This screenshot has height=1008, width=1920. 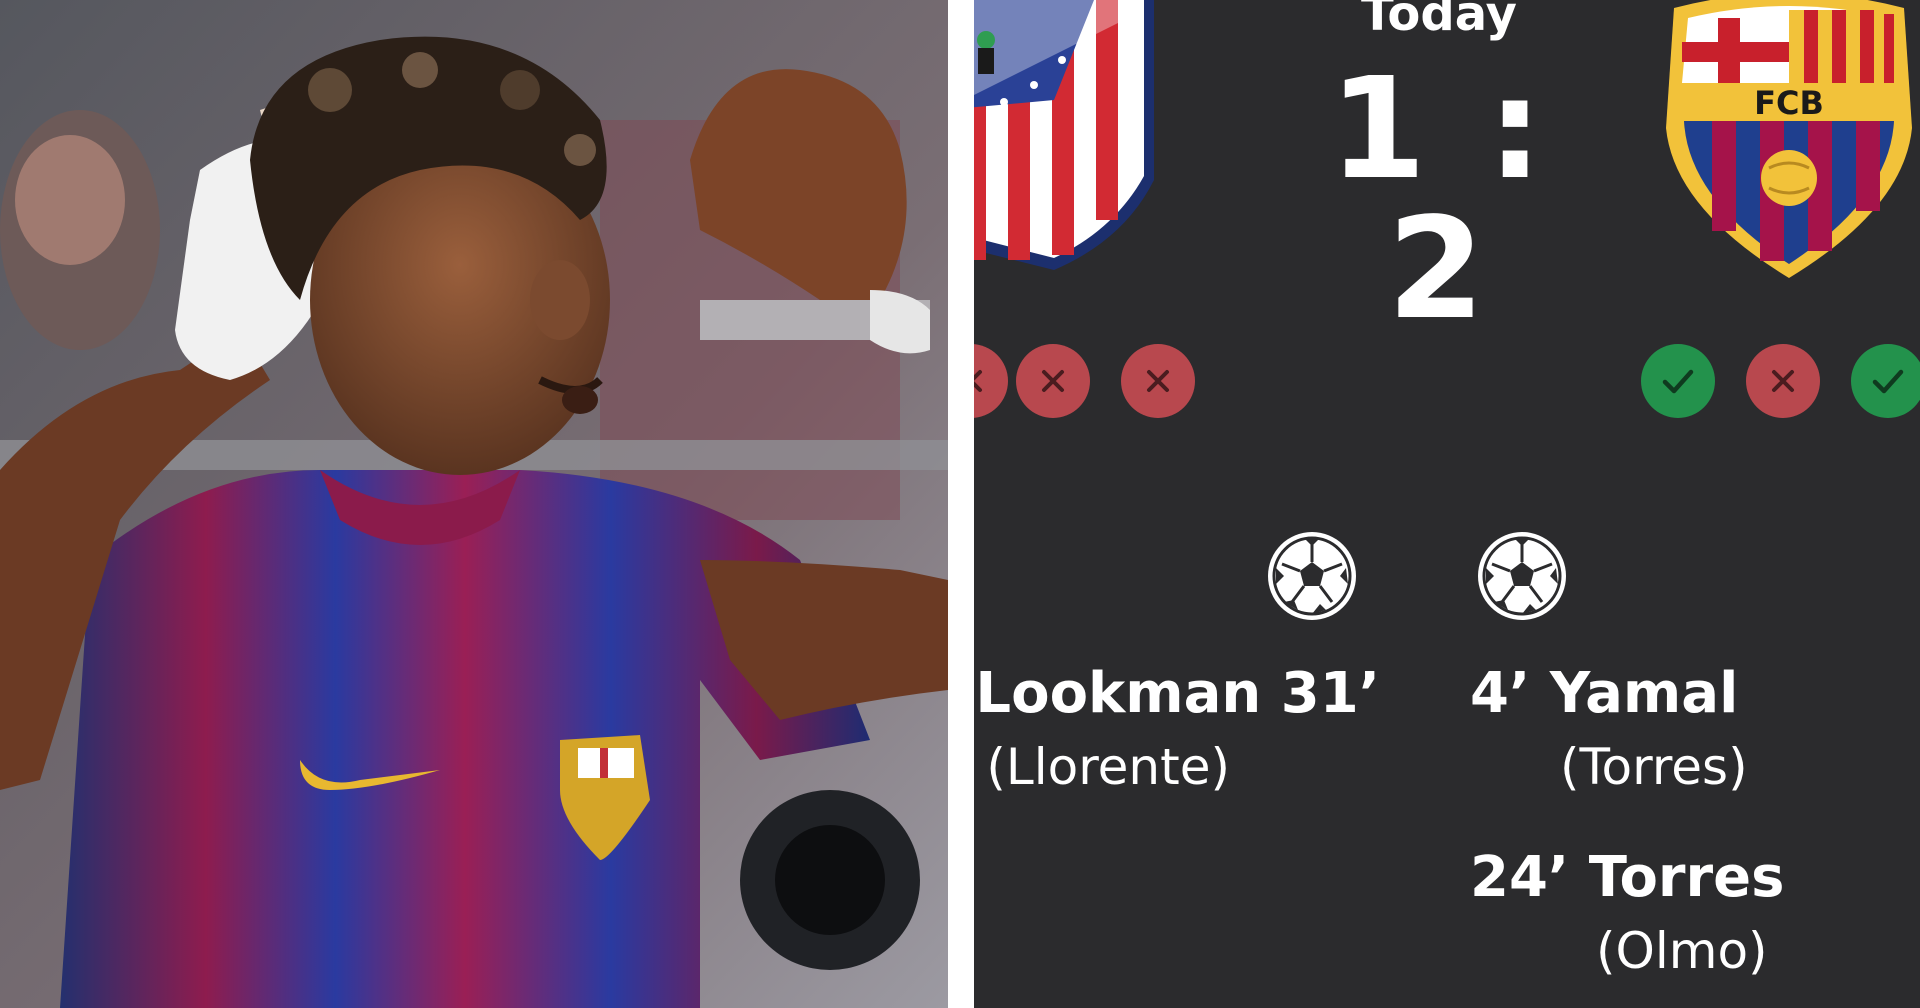 I want to click on away-goal-assist: (Olmo), so click(x=1682, y=951).